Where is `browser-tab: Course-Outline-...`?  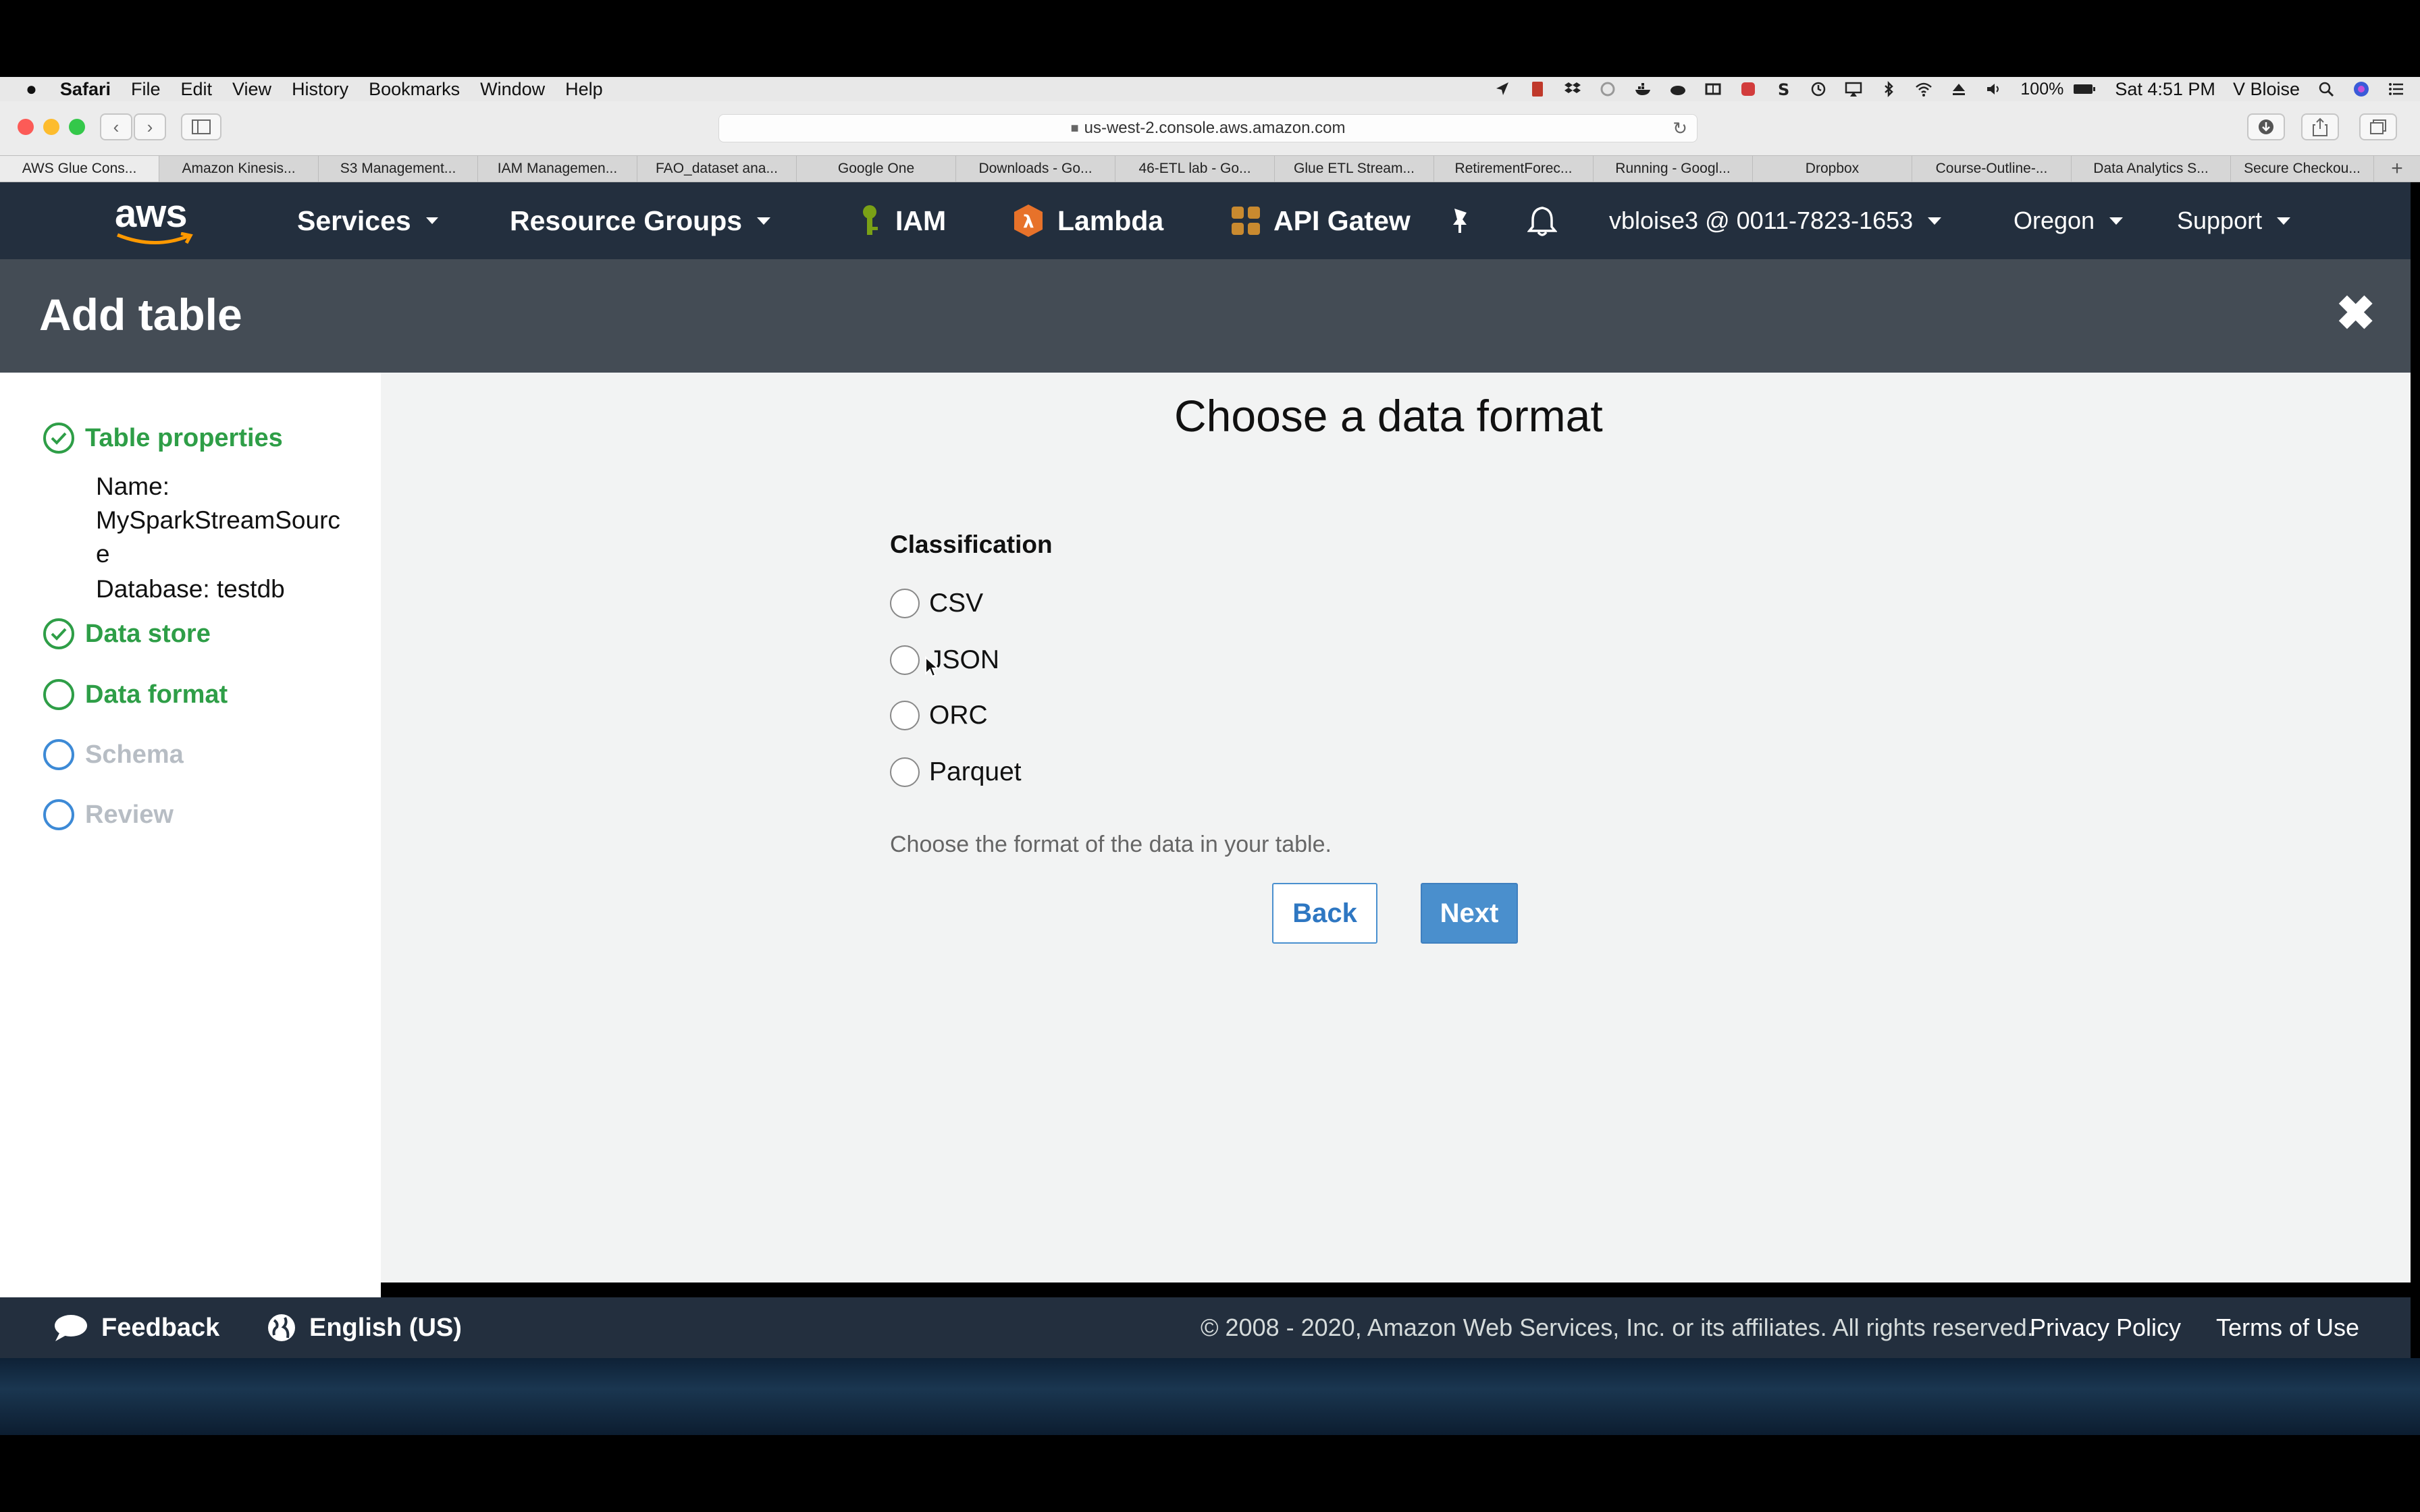 browser-tab: Course-Outline-... is located at coordinates (1992, 169).